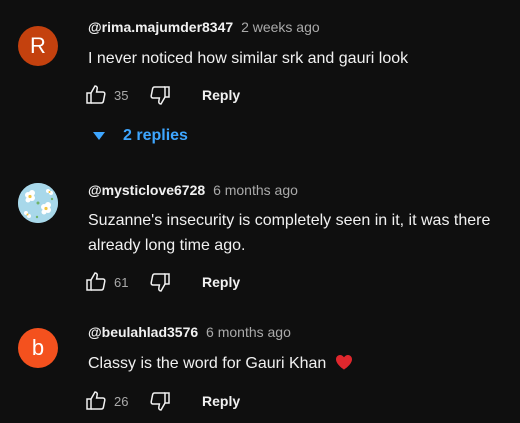 The image size is (520, 423). I want to click on comment-actions: 26 Reply, so click(162, 401).